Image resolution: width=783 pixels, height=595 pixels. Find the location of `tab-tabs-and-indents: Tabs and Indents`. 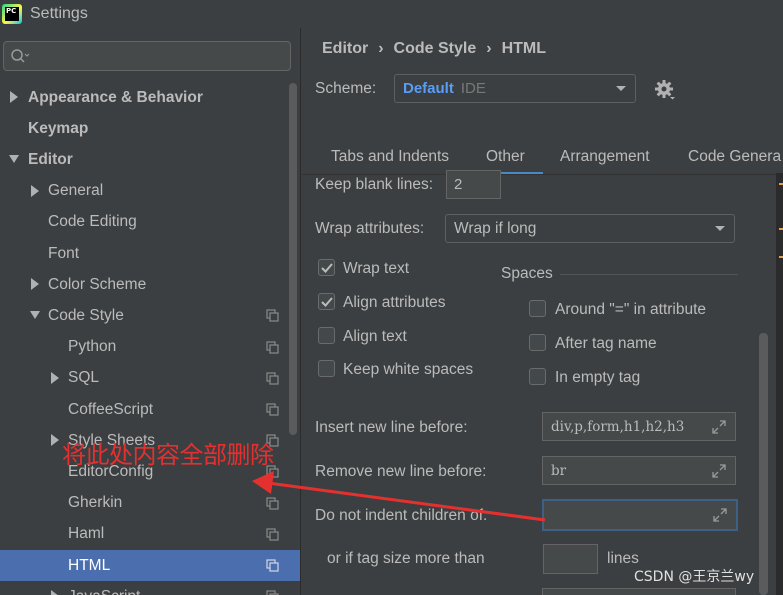

tab-tabs-and-indents: Tabs and Indents is located at coordinates (390, 157).